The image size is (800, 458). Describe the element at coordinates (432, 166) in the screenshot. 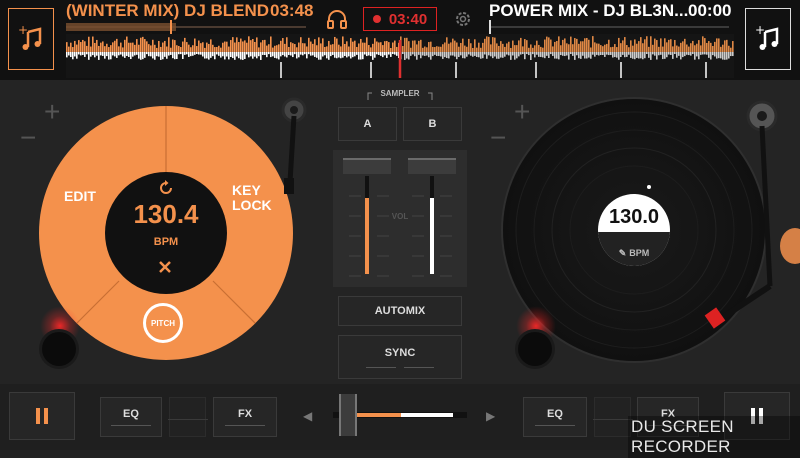

I see `right-volume-handle` at that location.